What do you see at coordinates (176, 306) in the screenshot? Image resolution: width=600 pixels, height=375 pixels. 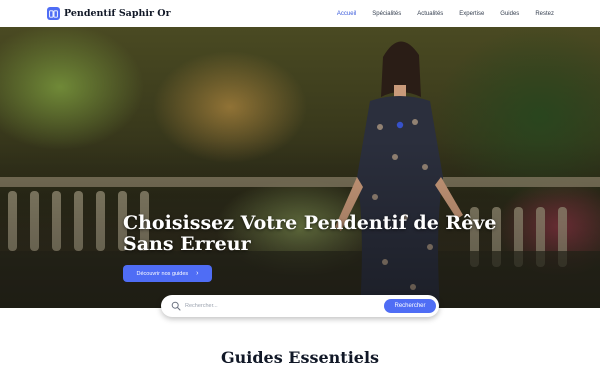 I see `search-icon` at bounding box center [176, 306].